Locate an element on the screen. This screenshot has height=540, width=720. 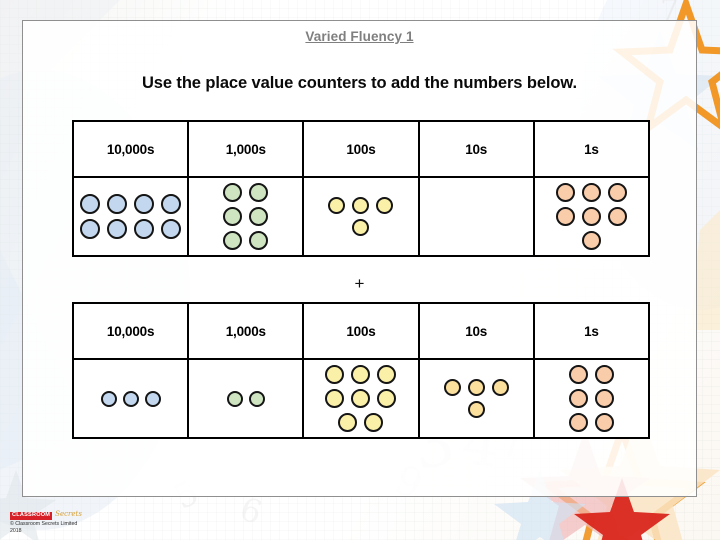
logo-word-text: Secrets is located at coordinates (68, 514).